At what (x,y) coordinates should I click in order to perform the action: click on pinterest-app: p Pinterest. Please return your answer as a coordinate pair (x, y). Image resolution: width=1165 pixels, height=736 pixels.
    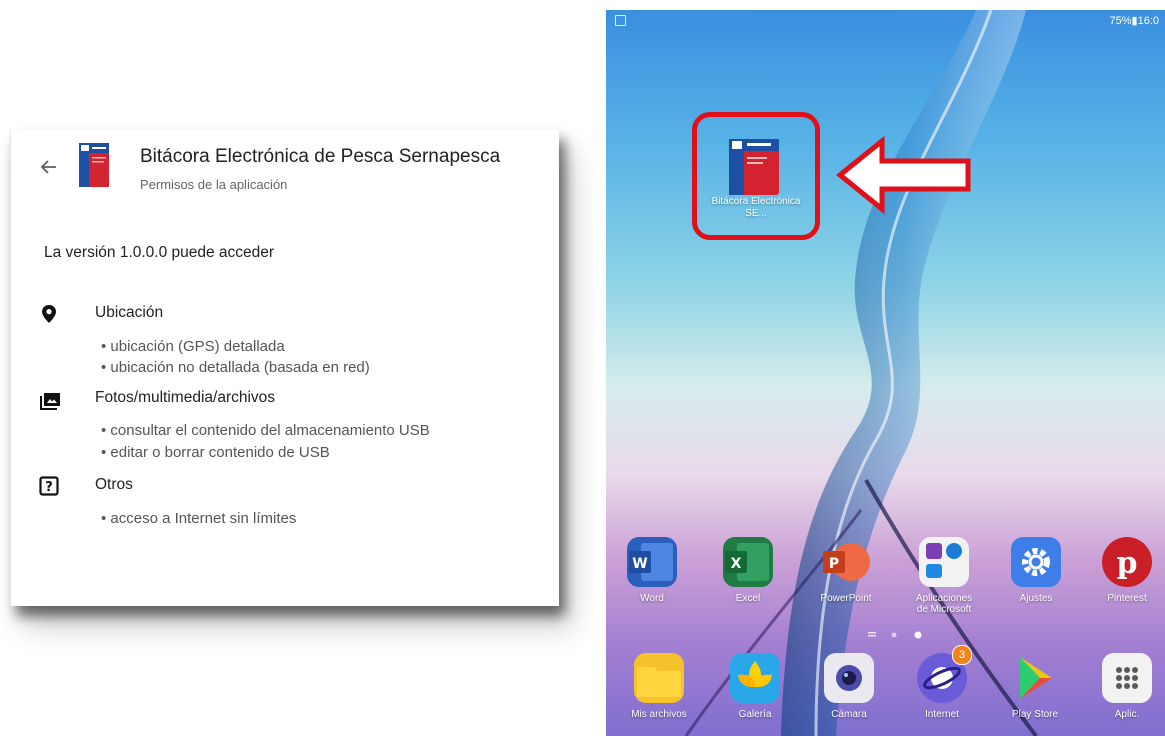
    Looking at the image, I should click on (1127, 570).